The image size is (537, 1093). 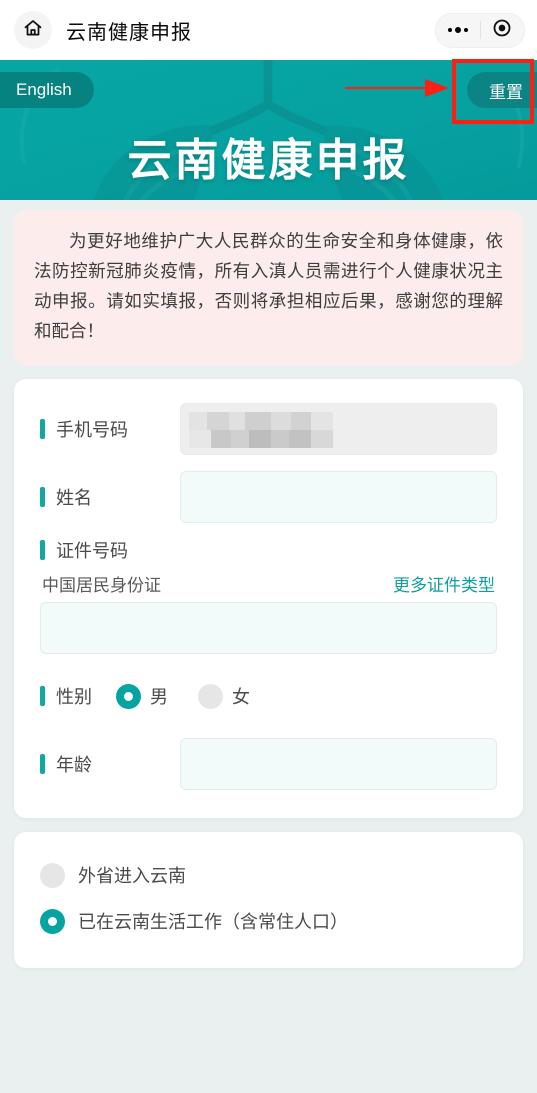 I want to click on gender-option-male: 男, so click(x=142, y=696).